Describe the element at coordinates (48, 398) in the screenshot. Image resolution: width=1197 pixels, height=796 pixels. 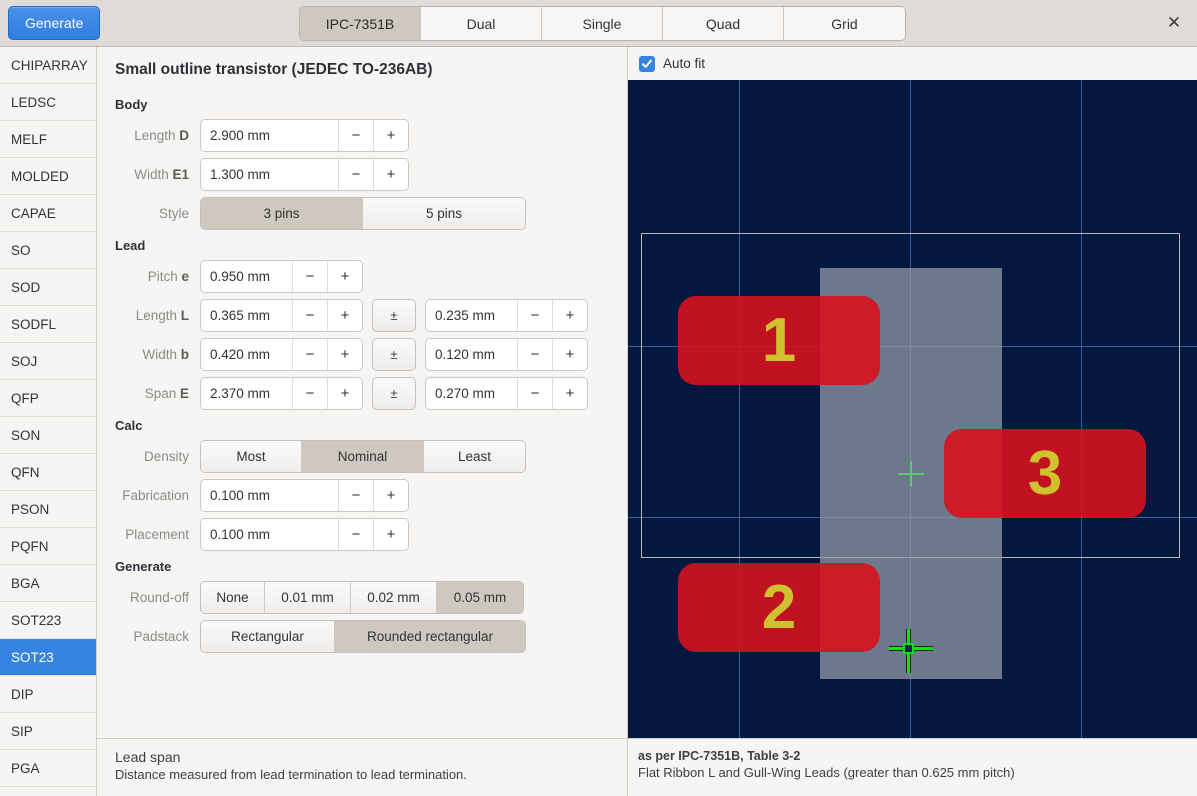
I see `sidebar-item-qfp: QFP` at that location.